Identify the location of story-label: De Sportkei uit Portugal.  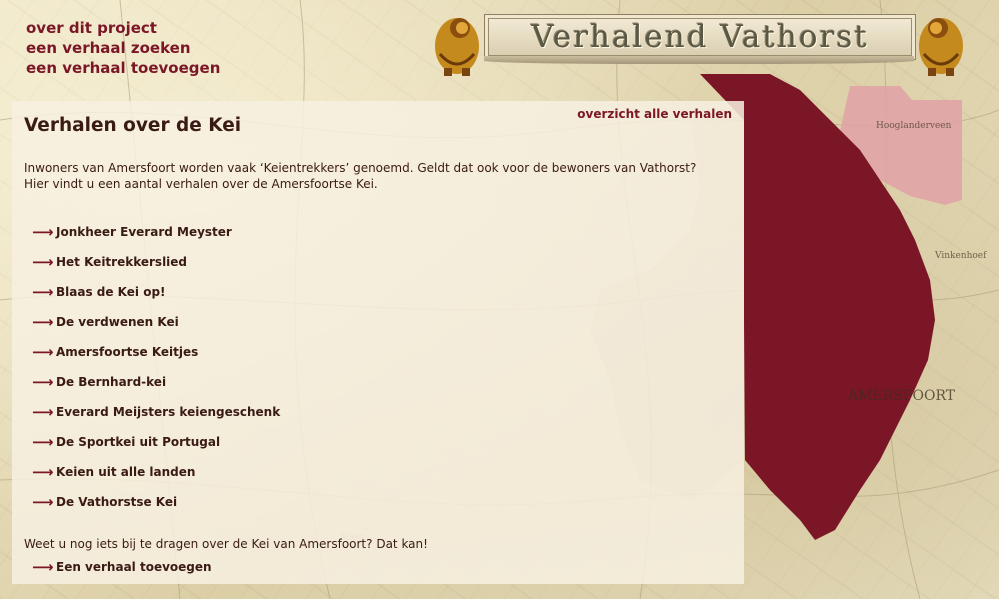
(138, 442).